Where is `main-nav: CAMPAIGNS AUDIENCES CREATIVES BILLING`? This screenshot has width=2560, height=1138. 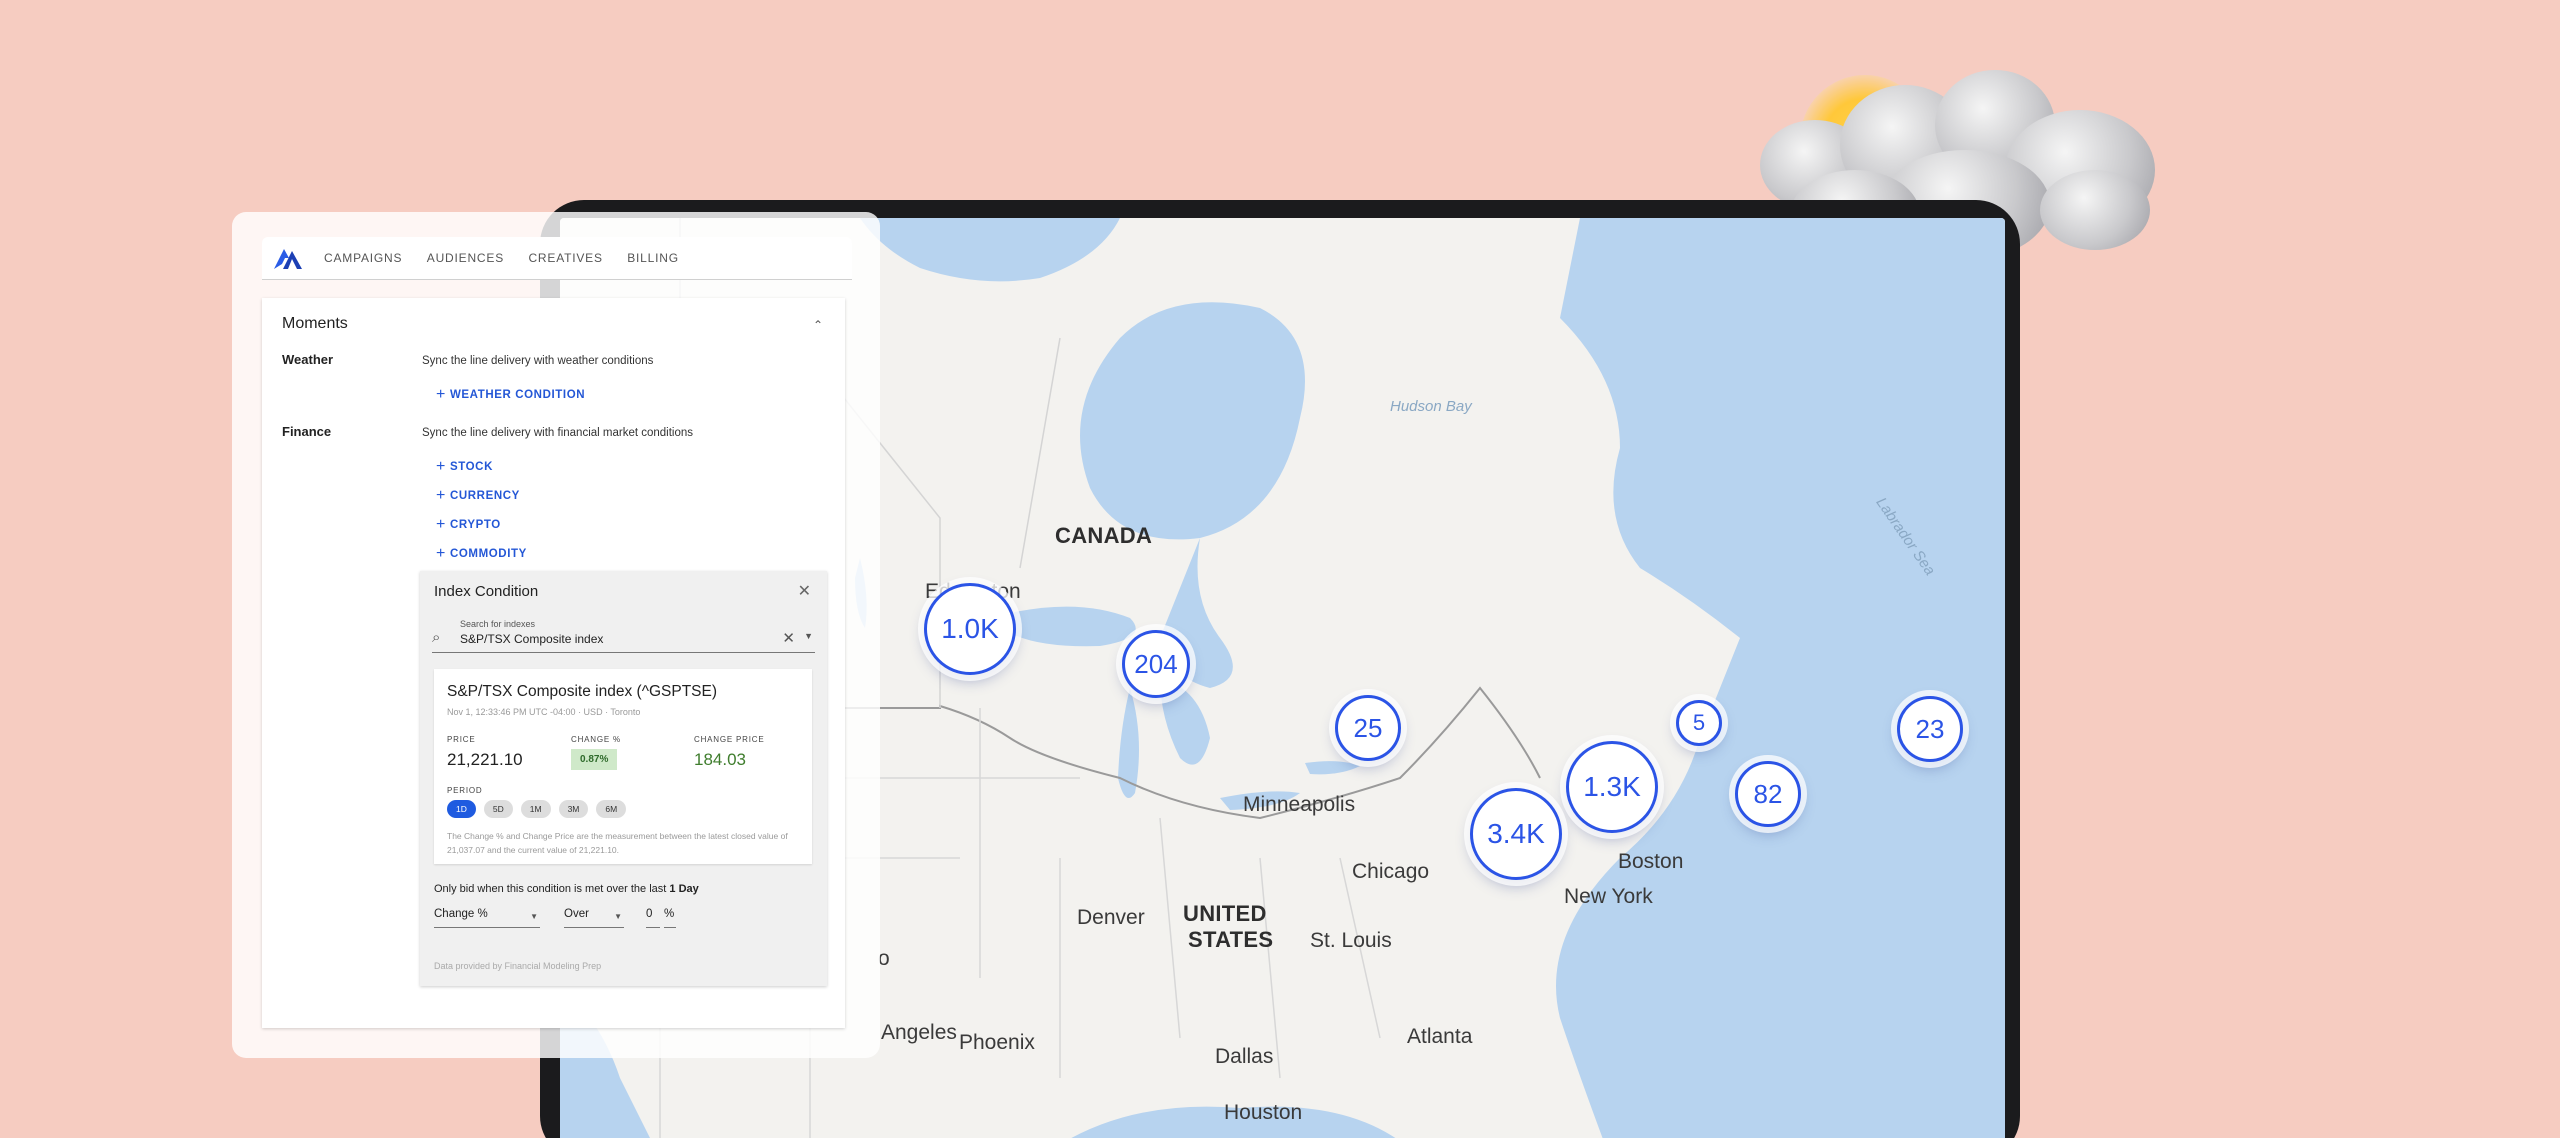
main-nav: CAMPAIGNS AUDIENCES CREATIVES BILLING is located at coordinates (511, 258).